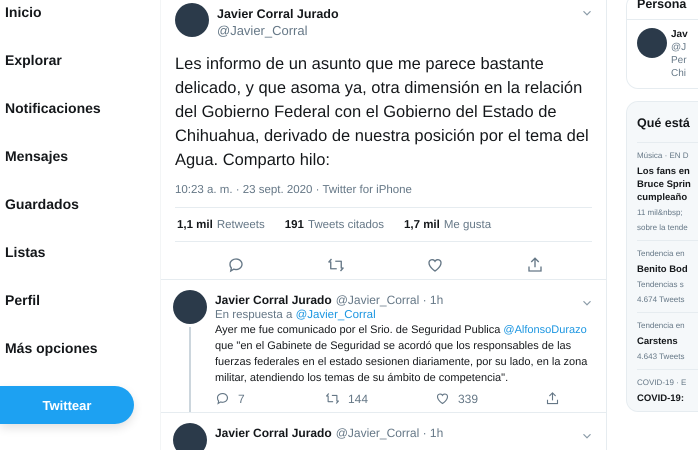  What do you see at coordinates (667, 398) in the screenshot?
I see `trend-title: COVID-19:` at bounding box center [667, 398].